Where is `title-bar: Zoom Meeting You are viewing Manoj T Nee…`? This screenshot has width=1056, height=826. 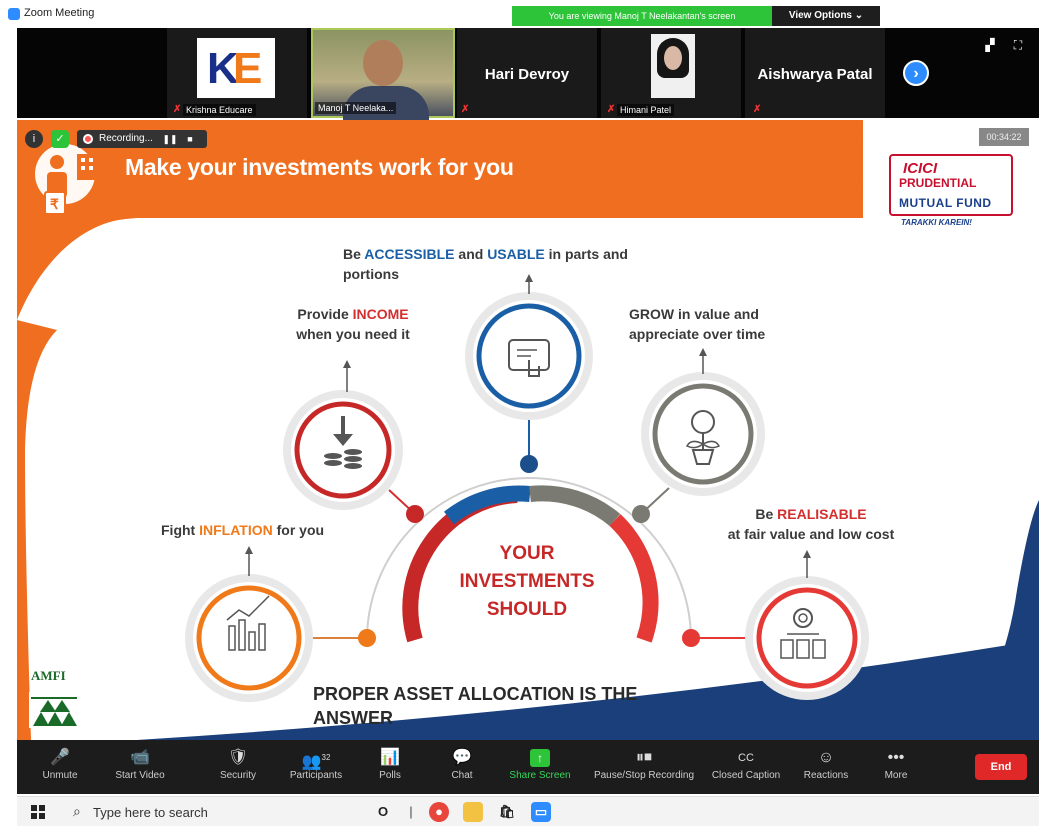
title-bar: Zoom Meeting You are viewing Manoj T Nee… is located at coordinates (528, 14).